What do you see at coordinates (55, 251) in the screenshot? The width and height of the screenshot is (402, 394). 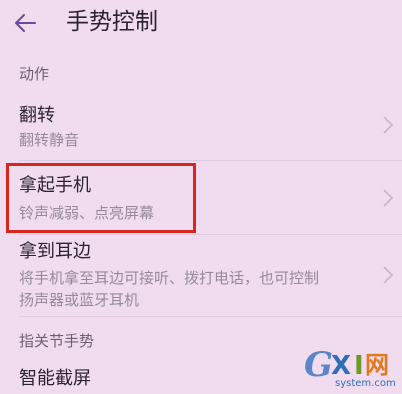 I see `item-title: 拿到耳边` at bounding box center [55, 251].